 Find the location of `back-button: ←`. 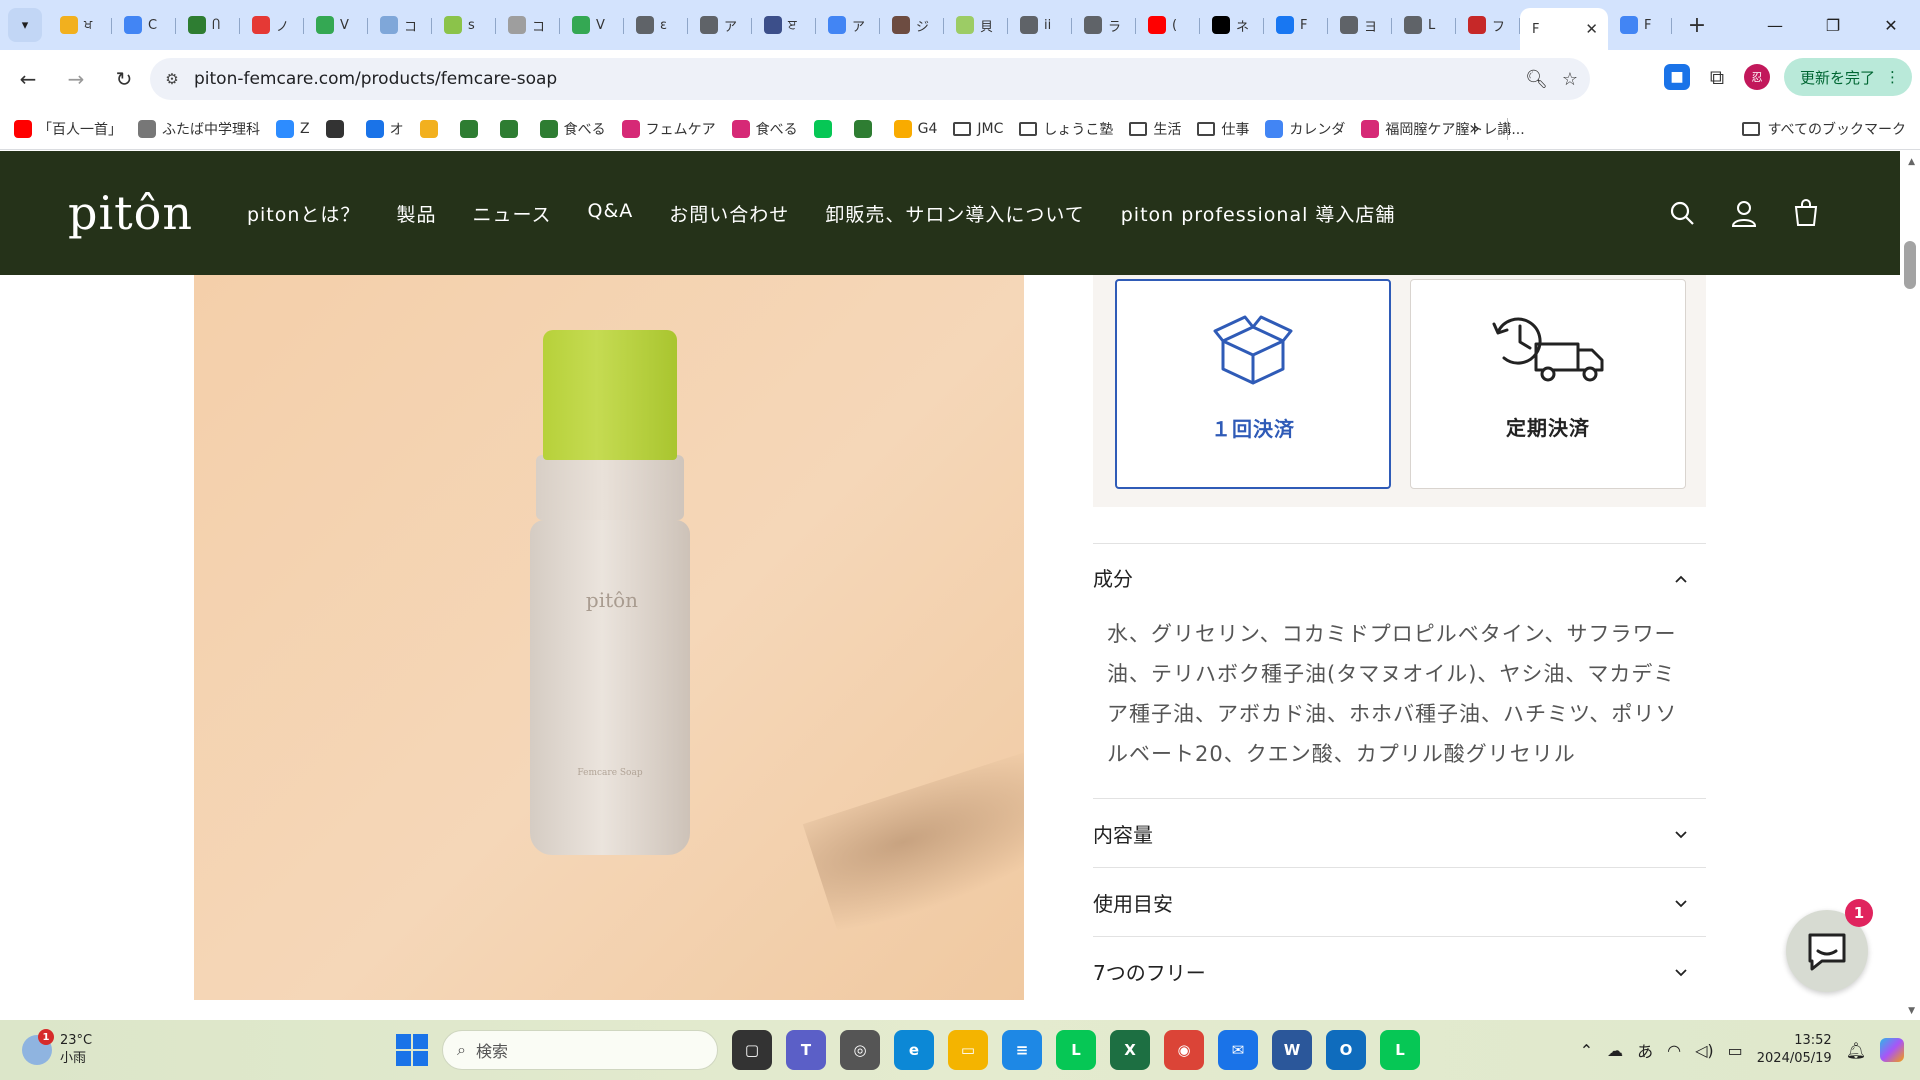

back-button: ← is located at coordinates (28, 79).